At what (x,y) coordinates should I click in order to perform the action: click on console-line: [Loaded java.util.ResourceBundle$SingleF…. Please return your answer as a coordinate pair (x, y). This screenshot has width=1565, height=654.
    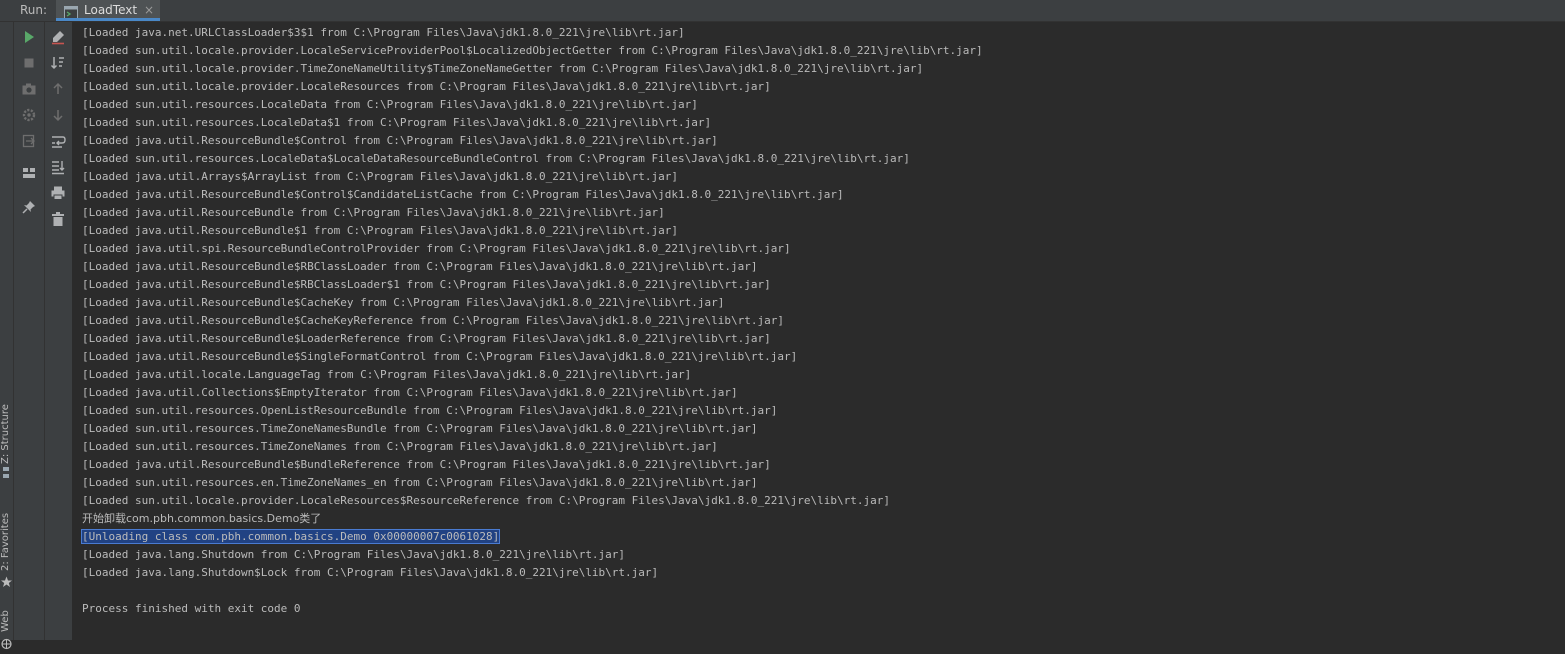
    Looking at the image, I should click on (532, 357).